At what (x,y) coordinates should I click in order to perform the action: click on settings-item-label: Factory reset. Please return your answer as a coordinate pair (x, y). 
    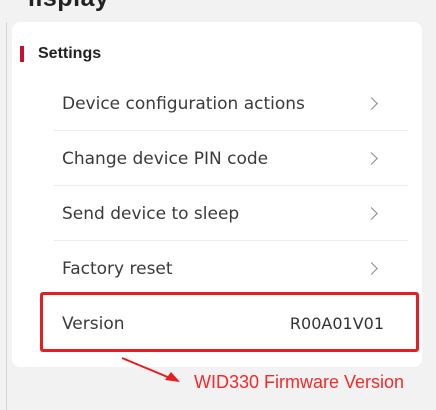
    Looking at the image, I should click on (117, 268).